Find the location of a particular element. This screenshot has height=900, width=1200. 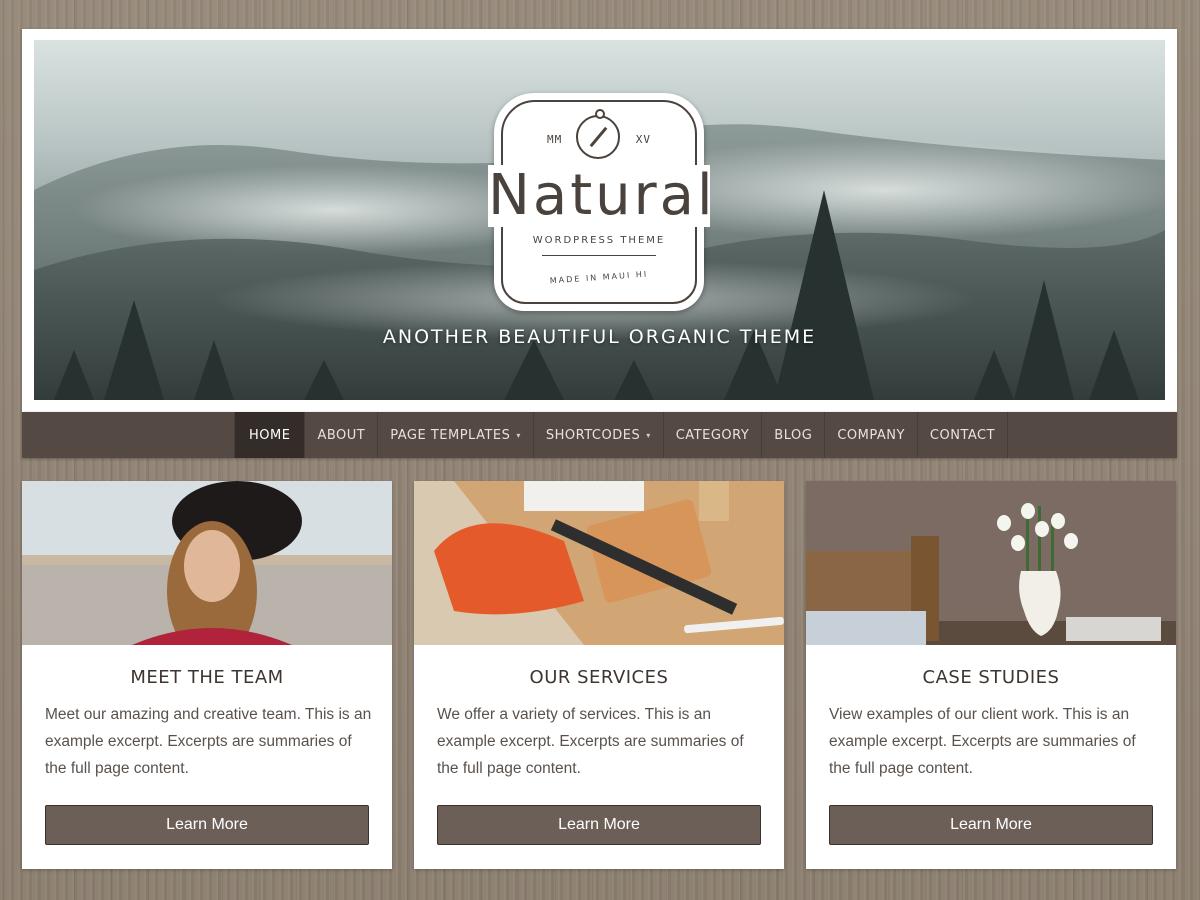

nav-item-page-templates: PAGE TEMPLATES ▾ is located at coordinates (456, 435).